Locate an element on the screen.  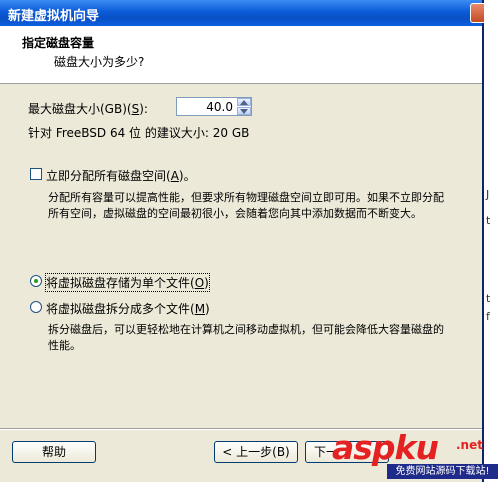
watermark-domain: .net is located at coordinates (469, 445).